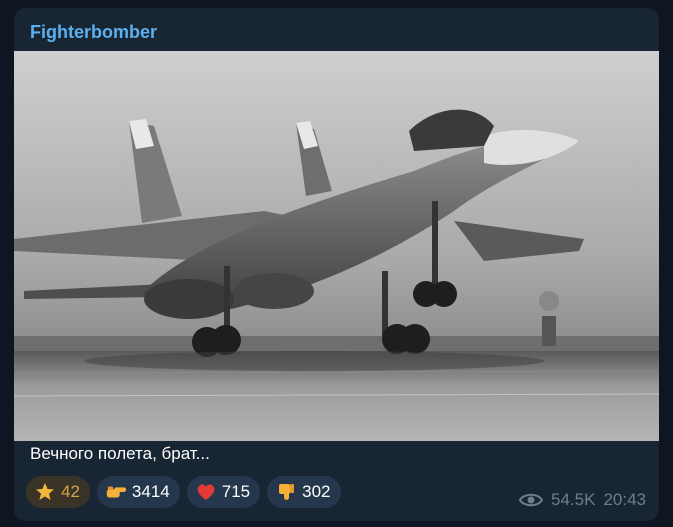 Image resolution: width=673 pixels, height=527 pixels. Describe the element at coordinates (93, 32) in the screenshot. I see `channel-name: Fighterbomber` at that location.